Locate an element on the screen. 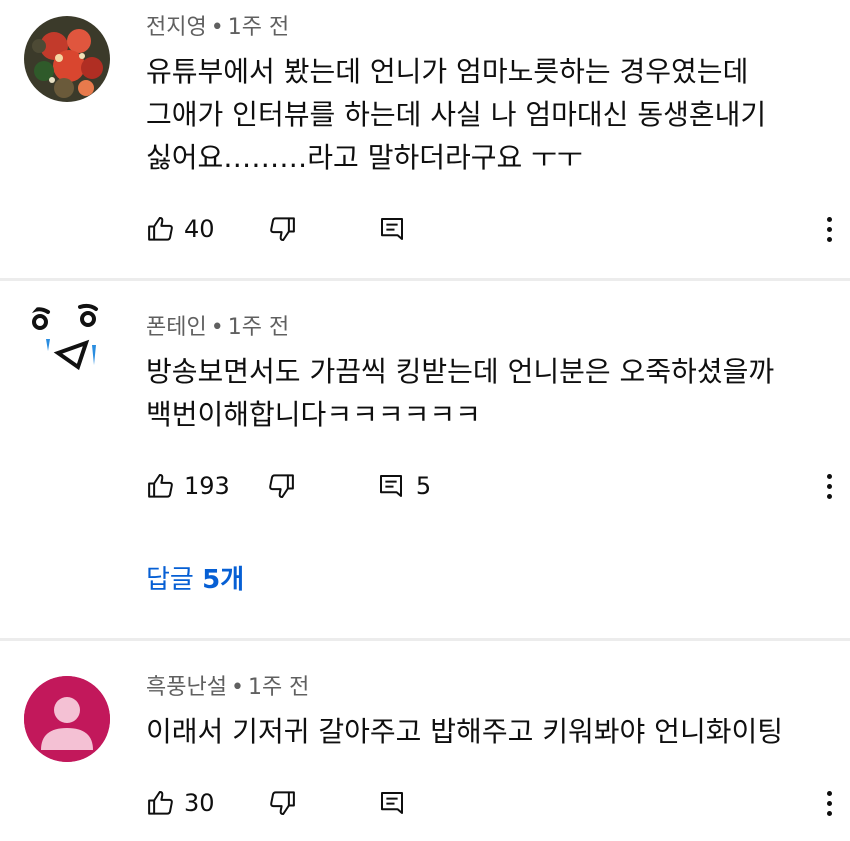 This screenshot has width=850, height=841. comment-actions: 30 is located at coordinates (276, 803).